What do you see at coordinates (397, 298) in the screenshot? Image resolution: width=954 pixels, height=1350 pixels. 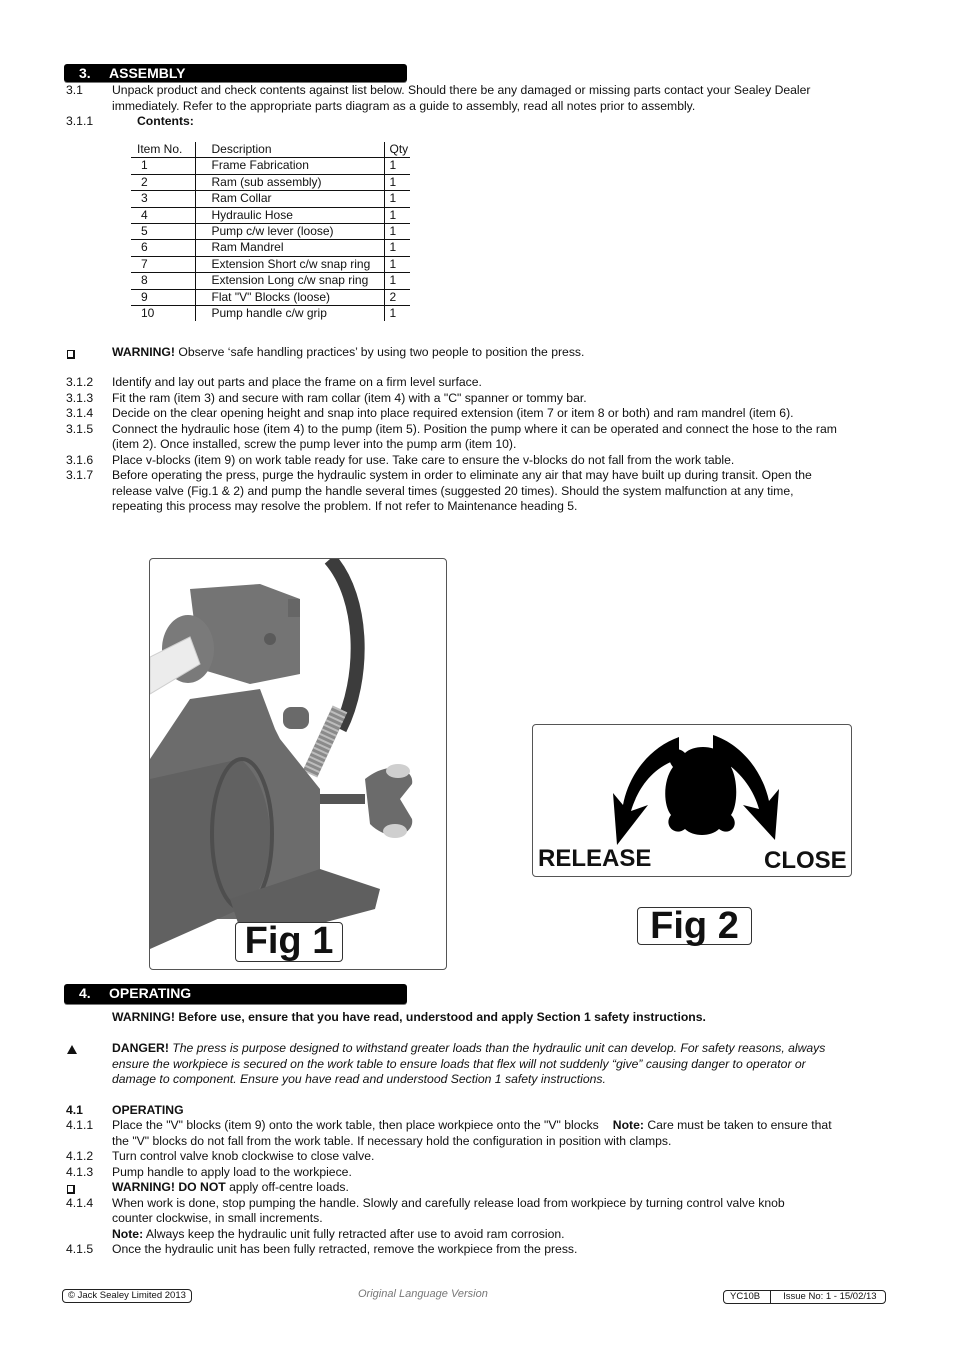 I see `cell-qty: 2` at bounding box center [397, 298].